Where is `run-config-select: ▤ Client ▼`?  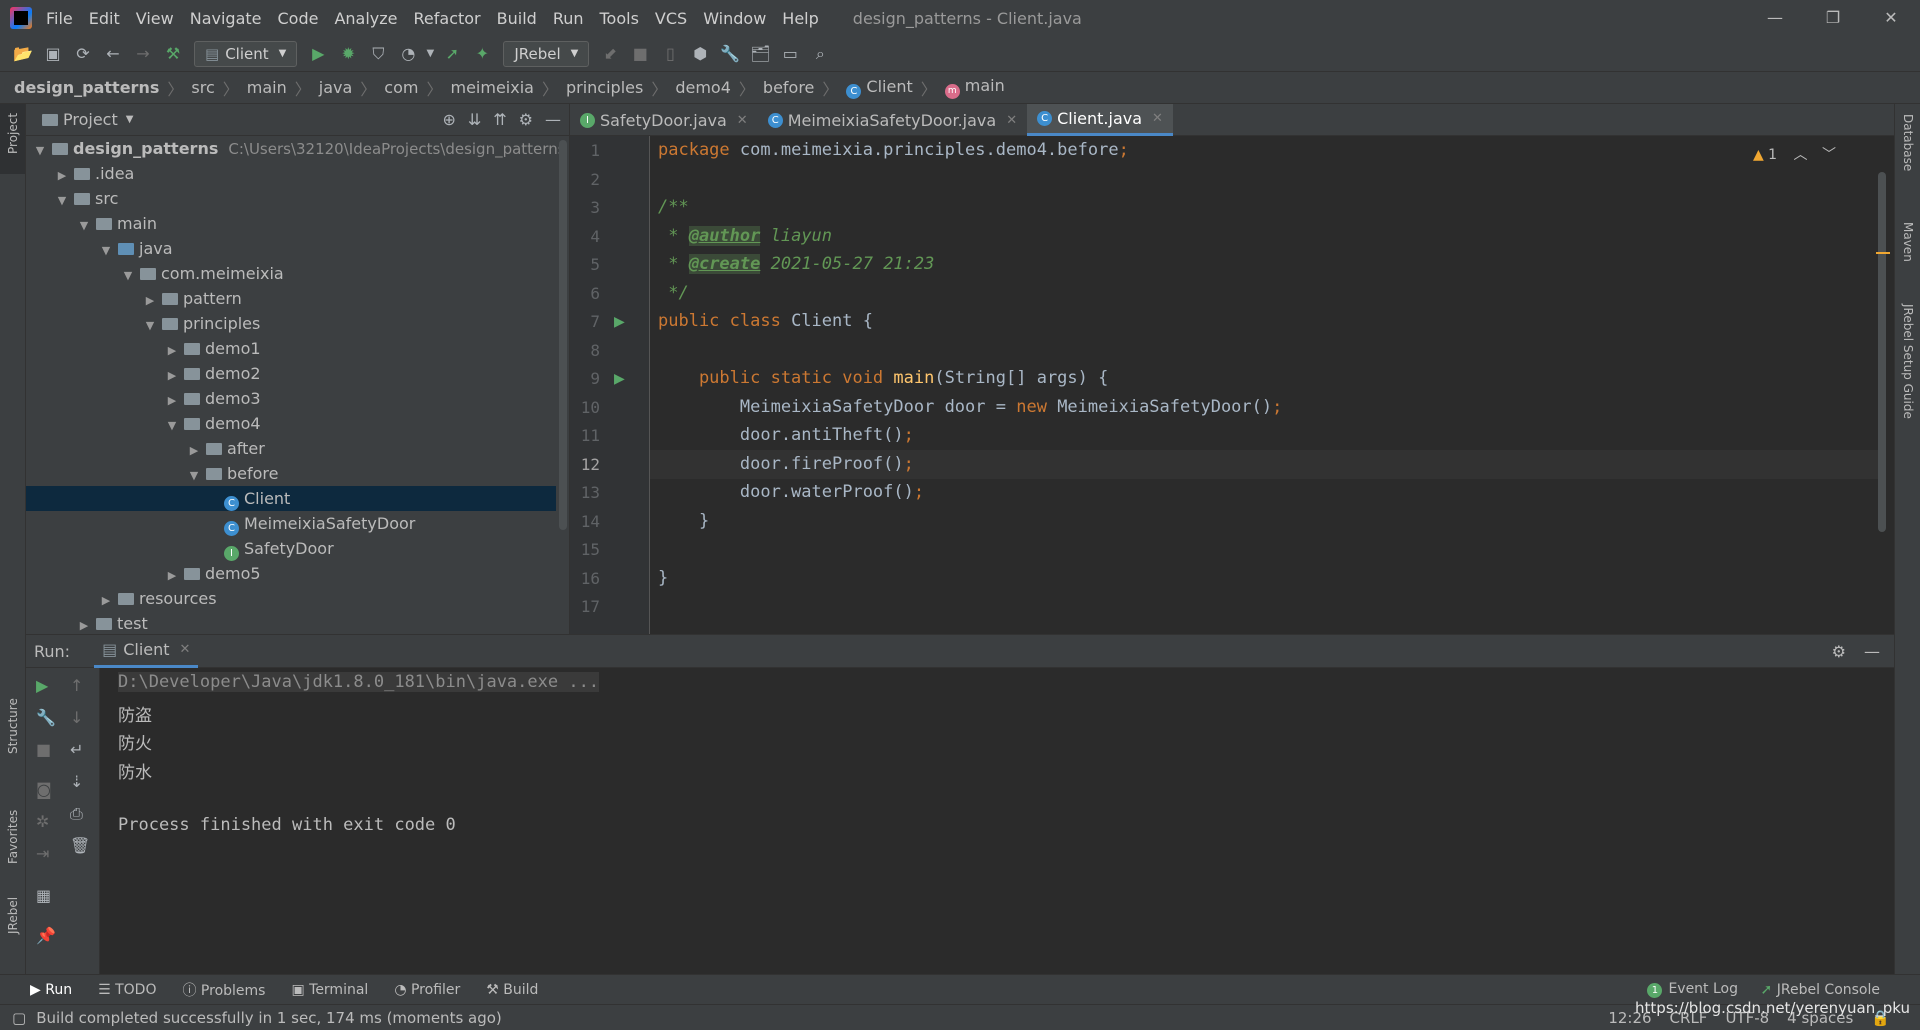
run-config-select: ▤ Client ▼ is located at coordinates (246, 53).